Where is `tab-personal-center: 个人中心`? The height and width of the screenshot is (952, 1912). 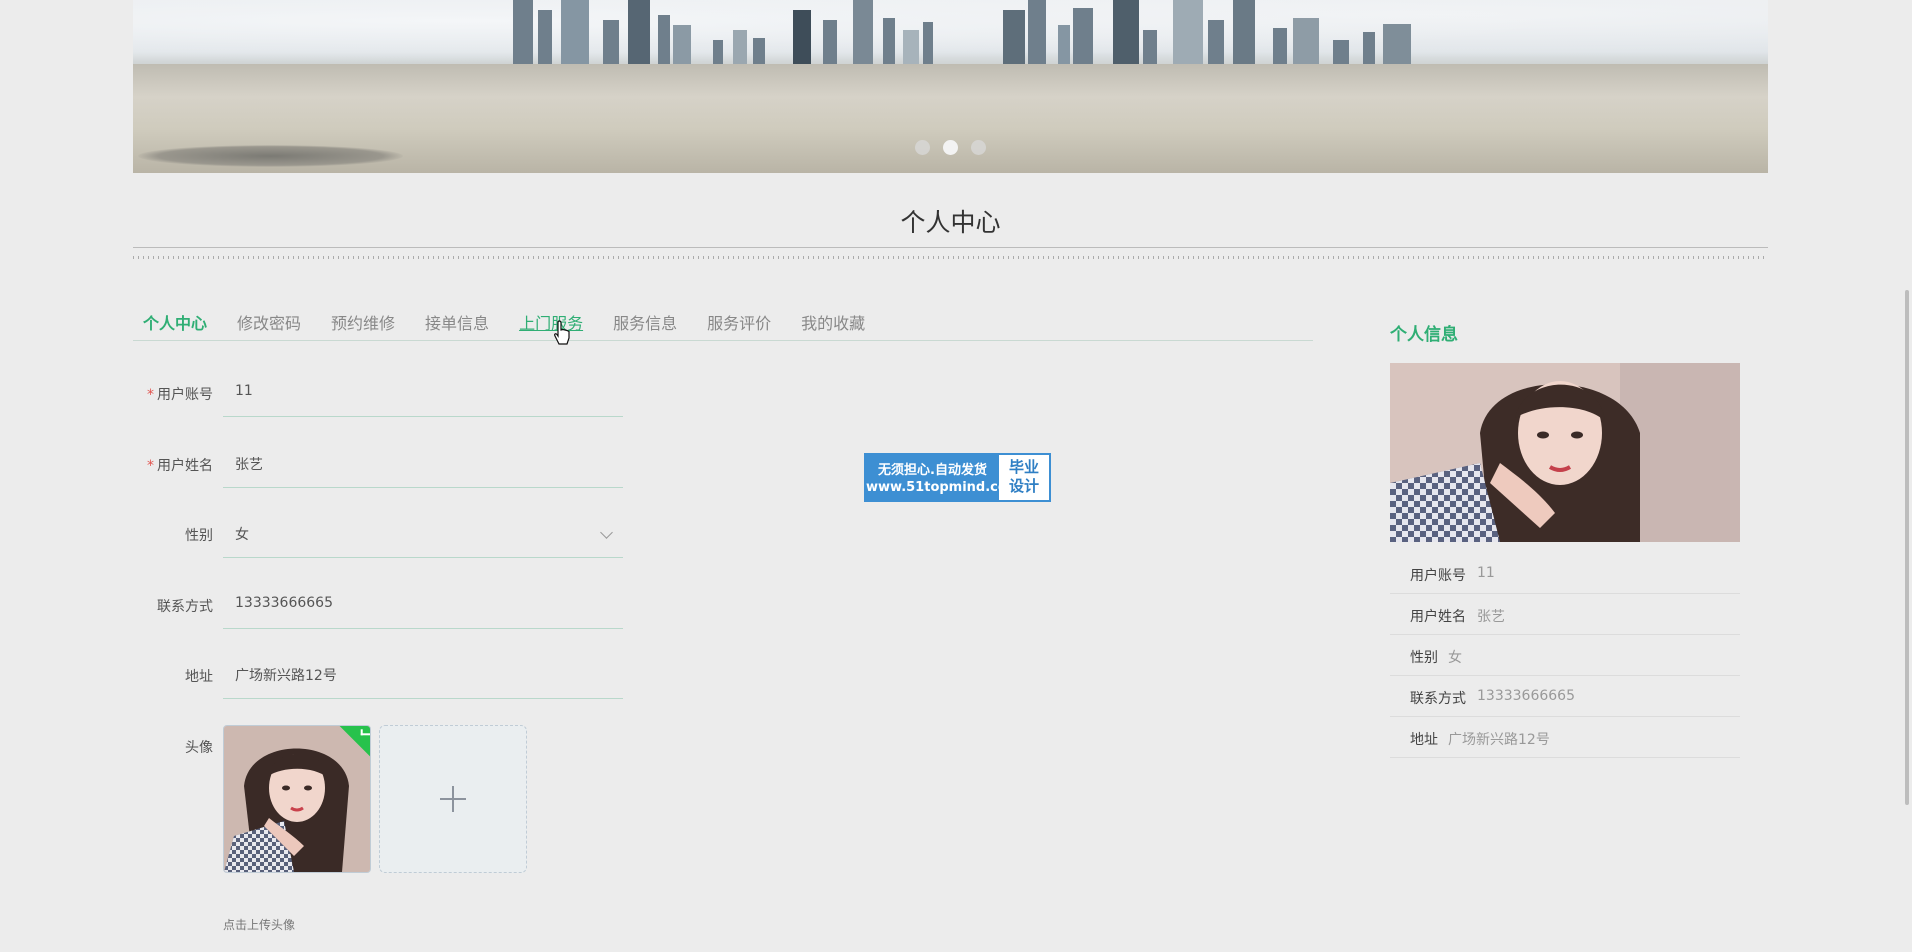 tab-personal-center: 个人中心 is located at coordinates (175, 321).